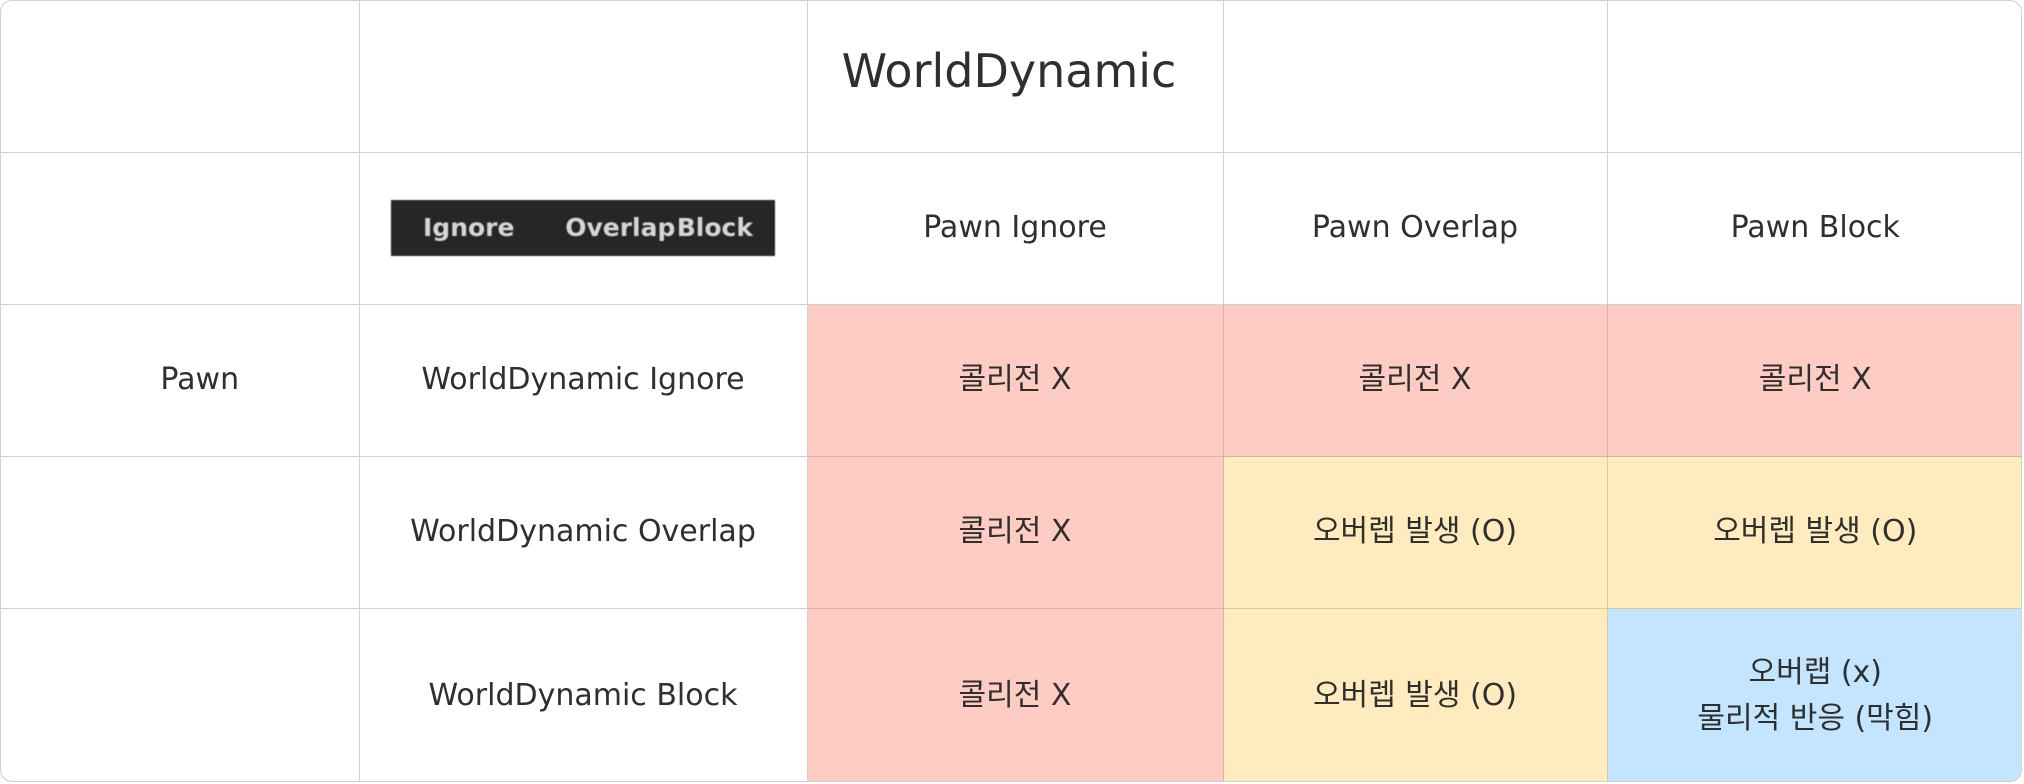 The image size is (2024, 784). What do you see at coordinates (1415, 228) in the screenshot?
I see `column-header-pawn-overlap: Pawn Overlap` at bounding box center [1415, 228].